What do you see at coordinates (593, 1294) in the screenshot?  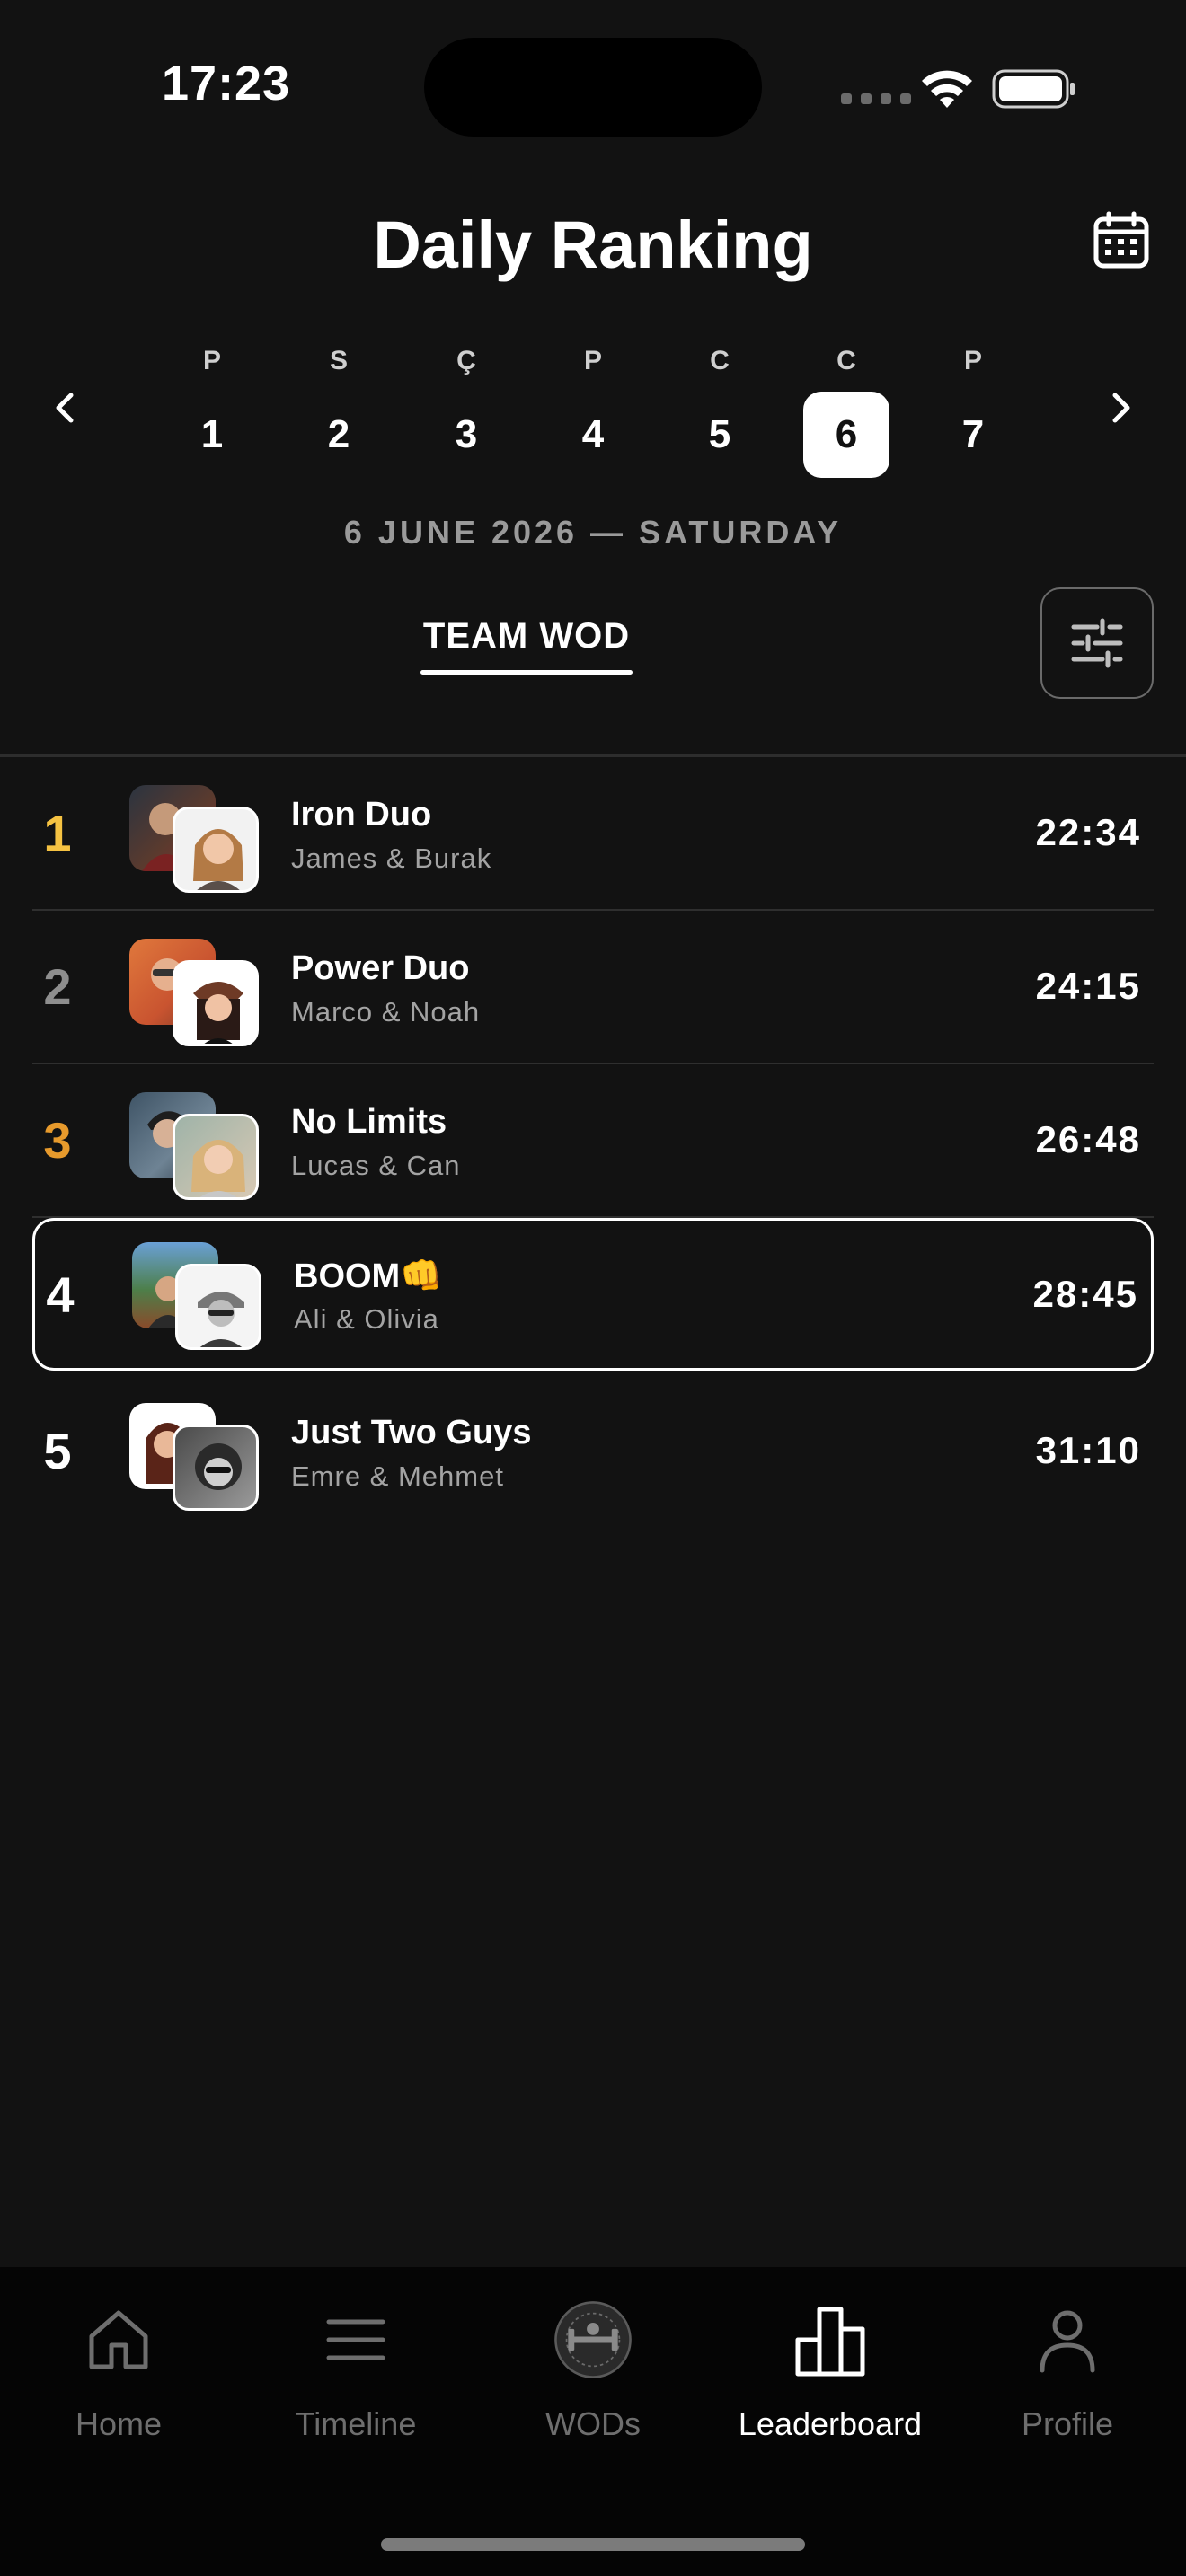 I see `ranking-row-current-team: 4 BOOM👊 Ali & Olivia 28:45` at bounding box center [593, 1294].